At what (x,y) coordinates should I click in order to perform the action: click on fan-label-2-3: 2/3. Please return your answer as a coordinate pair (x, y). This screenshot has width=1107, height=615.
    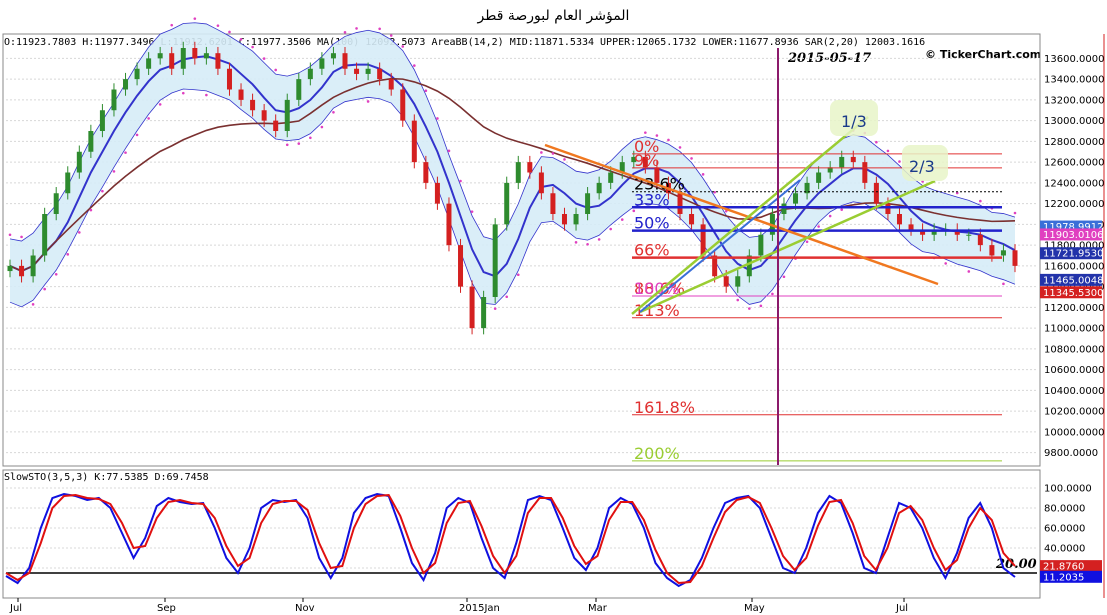
    Looking at the image, I should click on (922, 166).